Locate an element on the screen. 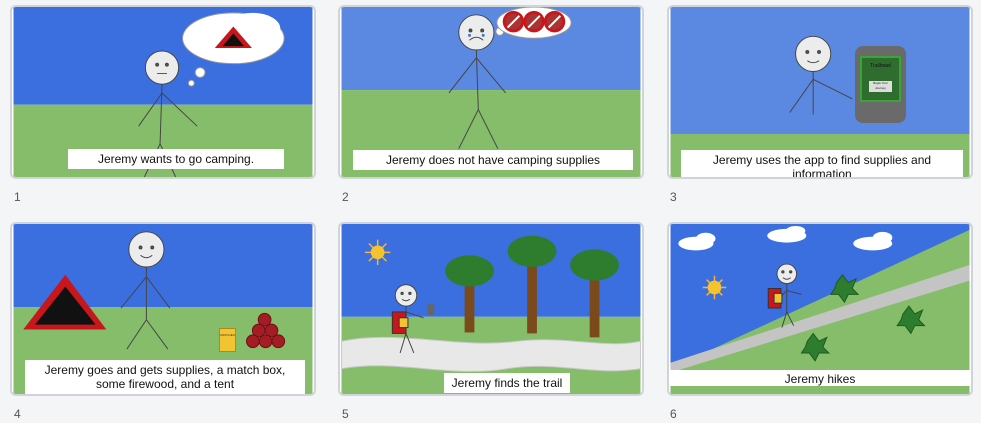 This screenshot has height=423, width=981. panel-number: 6 is located at coordinates (673, 414).